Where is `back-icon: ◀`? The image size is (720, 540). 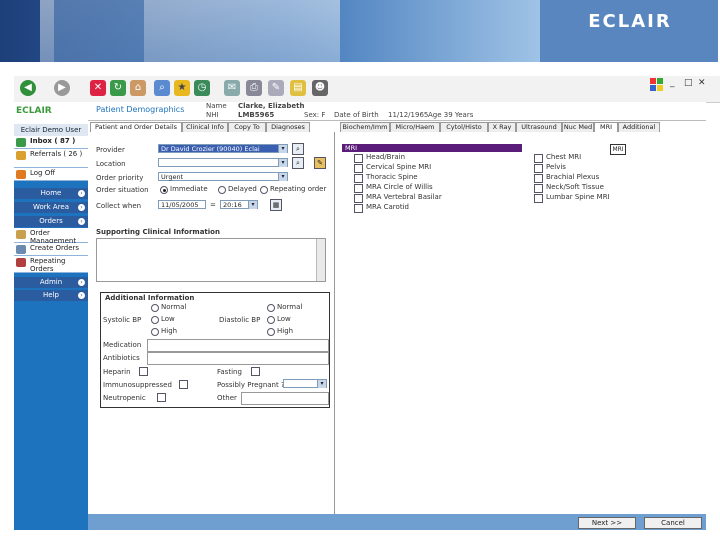
back-icon: ◀ is located at coordinates (28, 88).